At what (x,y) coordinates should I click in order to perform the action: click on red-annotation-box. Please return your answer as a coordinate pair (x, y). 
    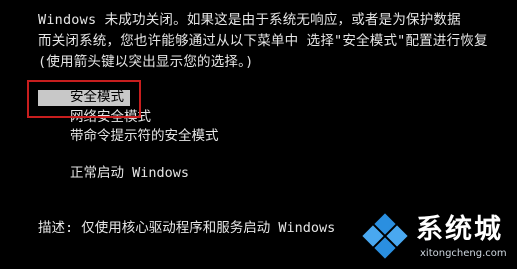
    Looking at the image, I should click on (84, 99).